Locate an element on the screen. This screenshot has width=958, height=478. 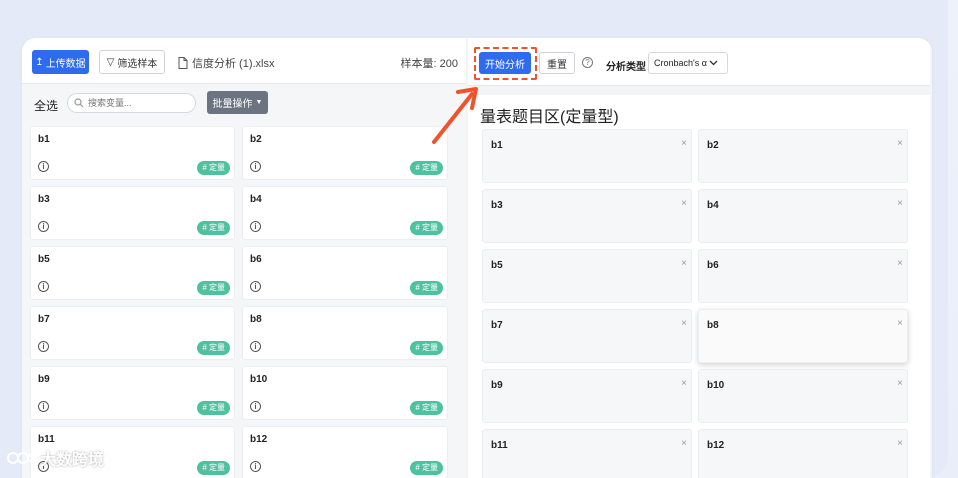
top-toolbar: ↥ 上传数据 ▽ 筛选样本 信度分析 (1).xlsx 样本量: 200 is located at coordinates (244, 61).